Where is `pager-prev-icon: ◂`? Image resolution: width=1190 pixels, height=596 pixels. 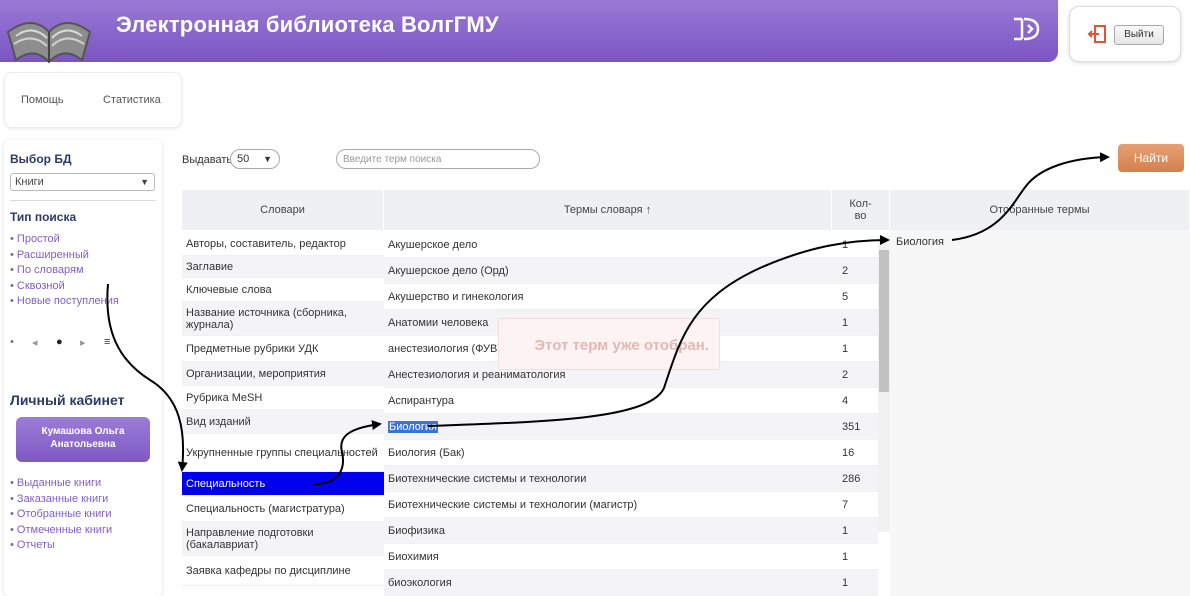 pager-prev-icon: ◂ is located at coordinates (35, 342).